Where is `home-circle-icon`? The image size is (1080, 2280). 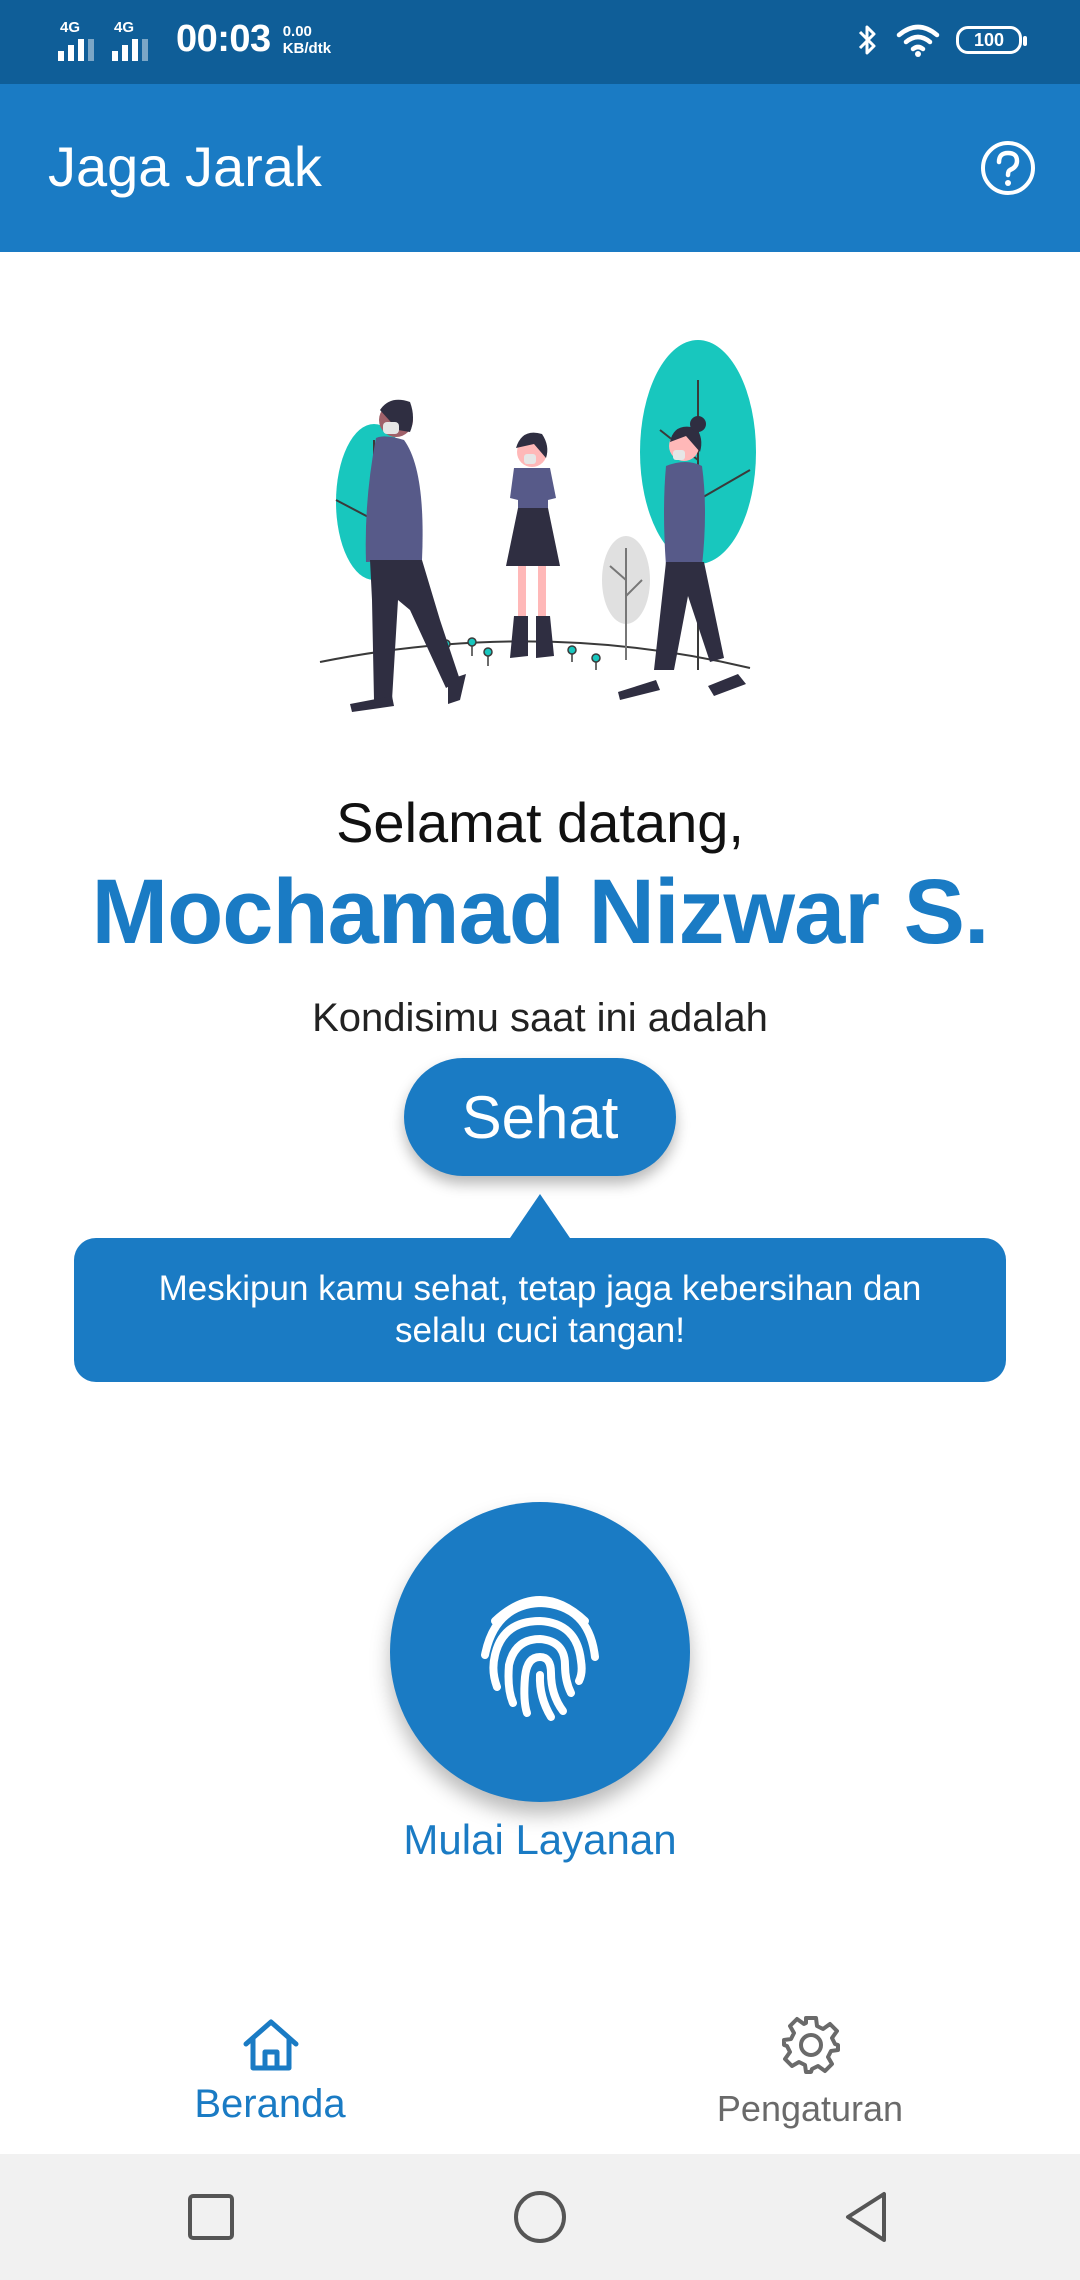
home-circle-icon is located at coordinates (540, 2217).